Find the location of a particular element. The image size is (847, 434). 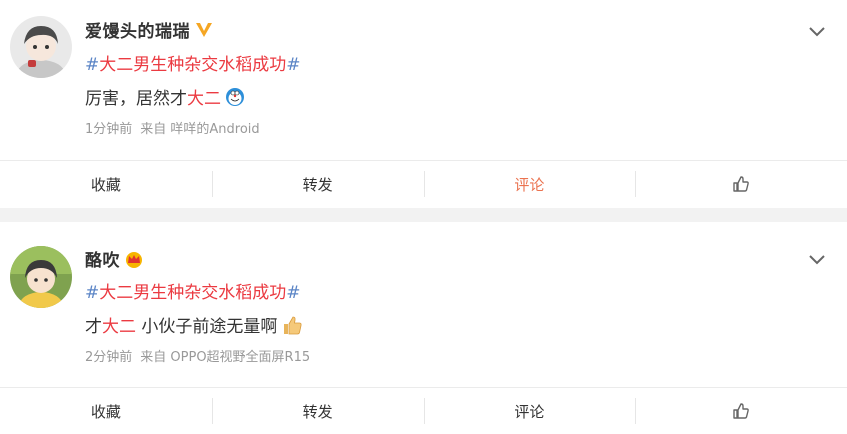

post-text: 厉害，居然才 大二 is located at coordinates (165, 96).